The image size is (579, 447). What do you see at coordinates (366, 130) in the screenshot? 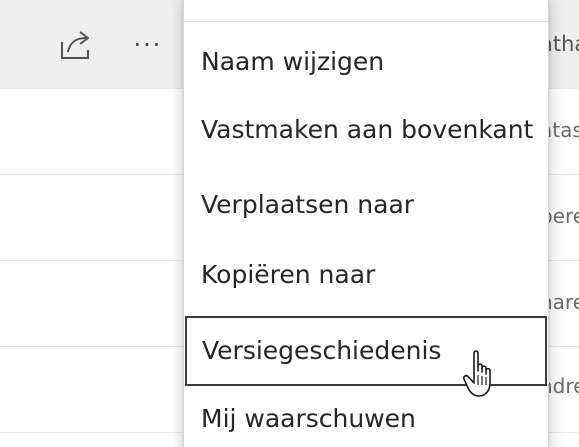
I see `menu-item-pin-to-top: Vastmaken aan bovenkant` at bounding box center [366, 130].